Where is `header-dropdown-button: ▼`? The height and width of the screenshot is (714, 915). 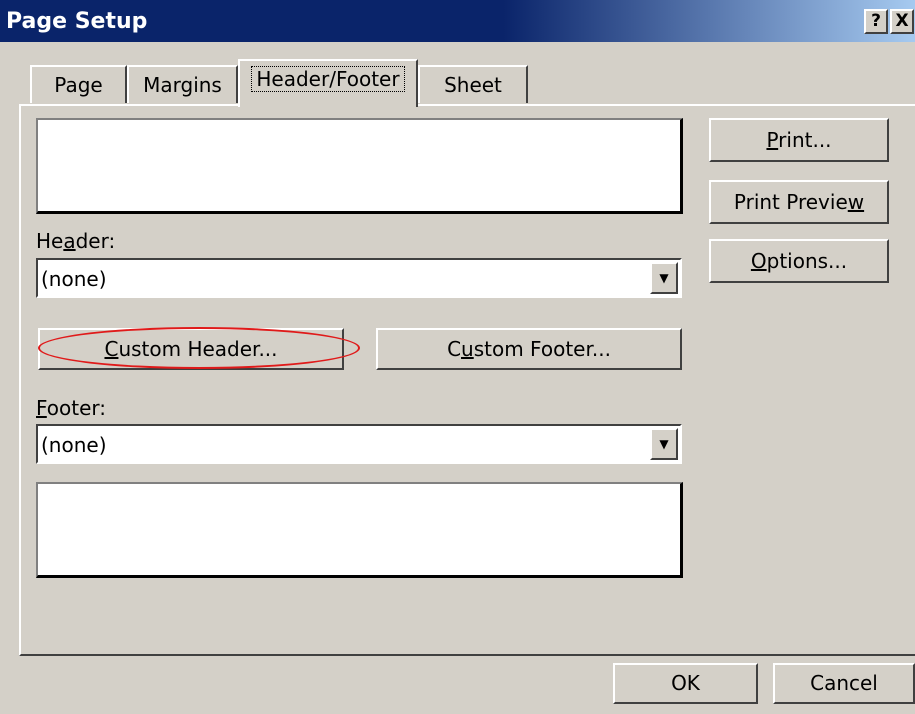 header-dropdown-button: ▼ is located at coordinates (664, 278).